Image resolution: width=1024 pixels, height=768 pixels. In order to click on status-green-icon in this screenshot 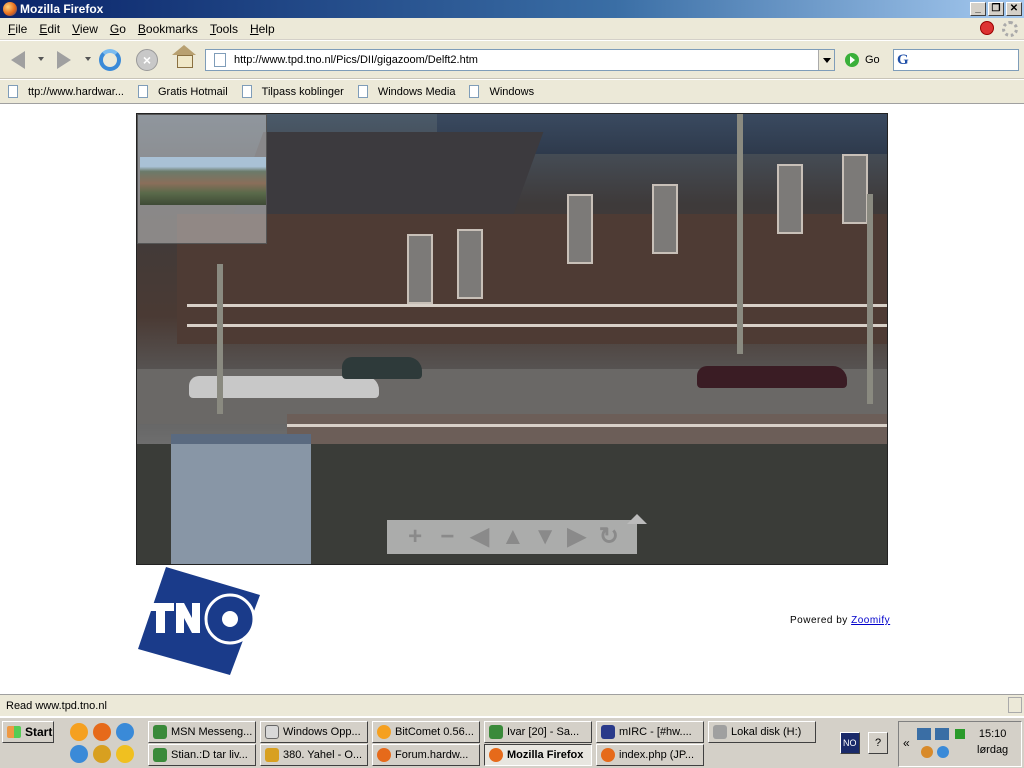, I will do `click(960, 734)`.